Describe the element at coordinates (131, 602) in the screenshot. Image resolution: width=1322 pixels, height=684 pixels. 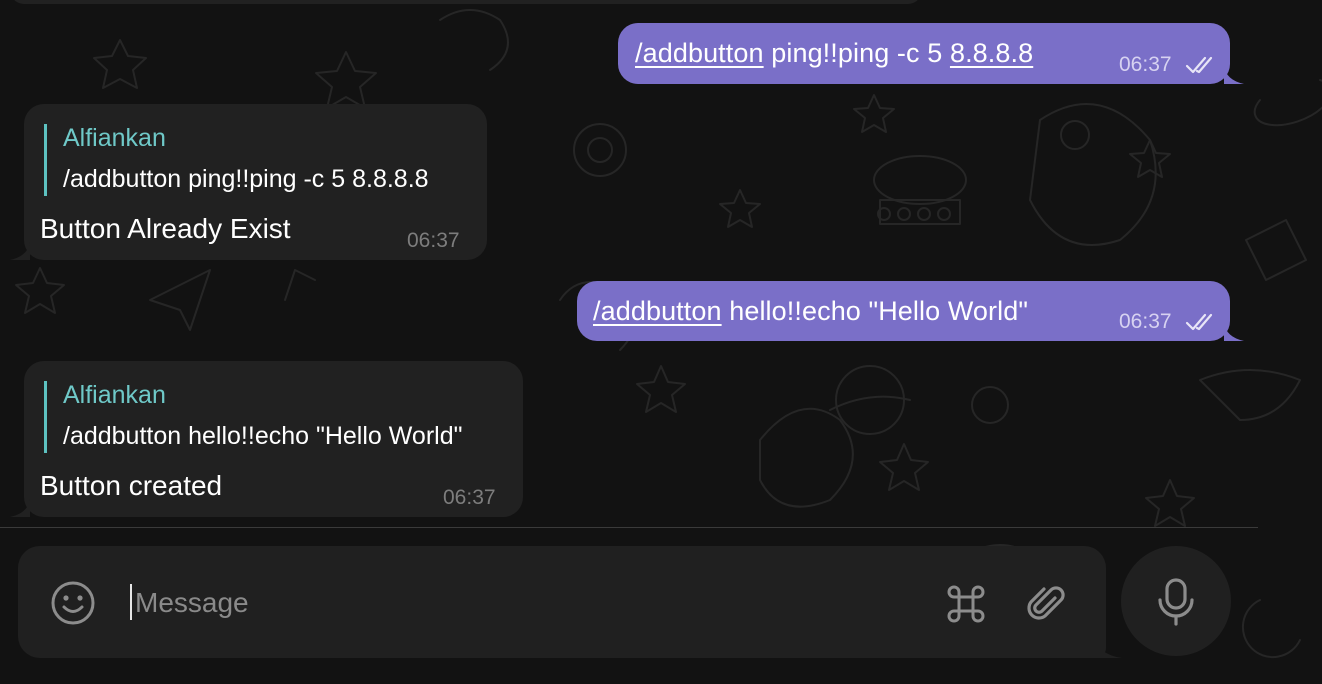
I see `text-cursor` at that location.